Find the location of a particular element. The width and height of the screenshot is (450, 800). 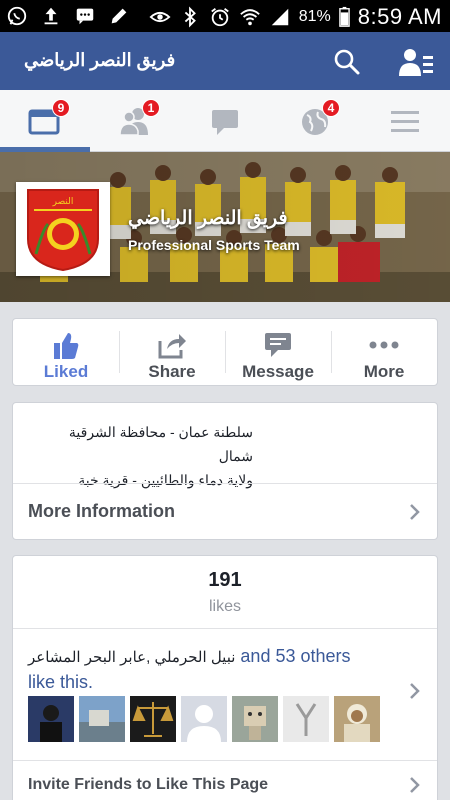

page-actions: Liked Share Message More is located at coordinates (225, 352).